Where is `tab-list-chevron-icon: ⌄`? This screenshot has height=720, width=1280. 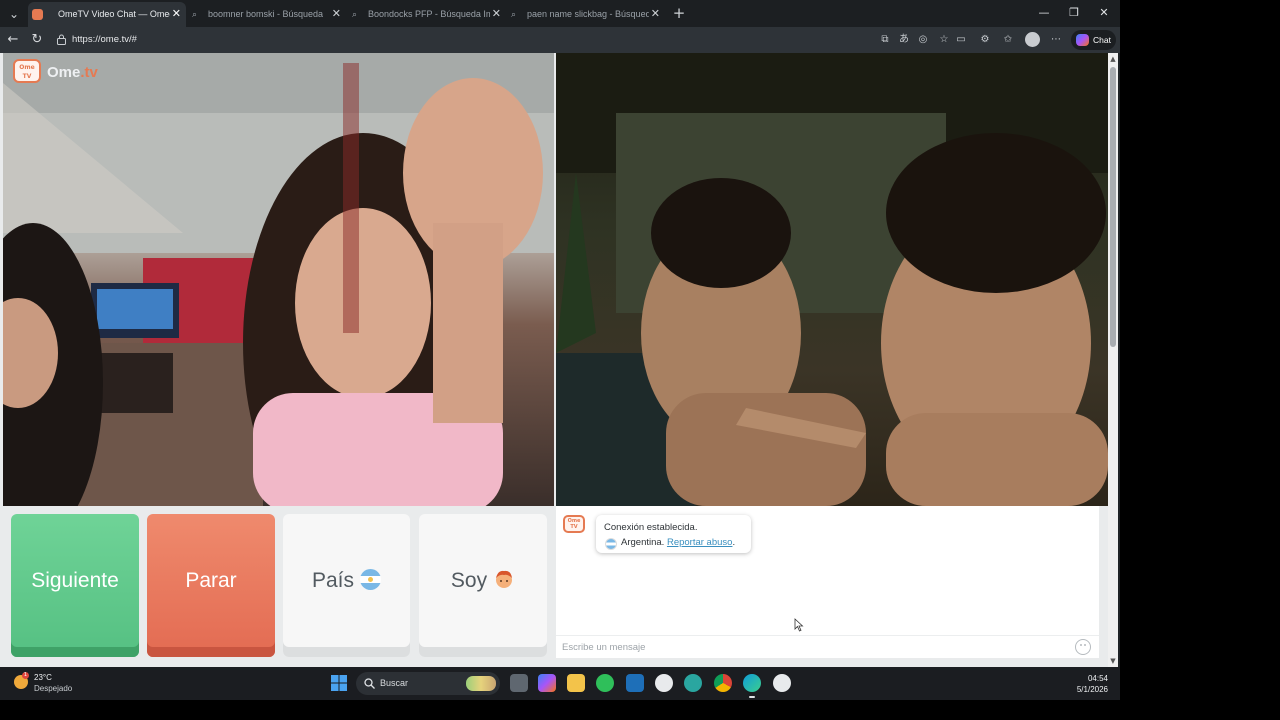
tab-list-chevron-icon: ⌄ is located at coordinates (14, 14).